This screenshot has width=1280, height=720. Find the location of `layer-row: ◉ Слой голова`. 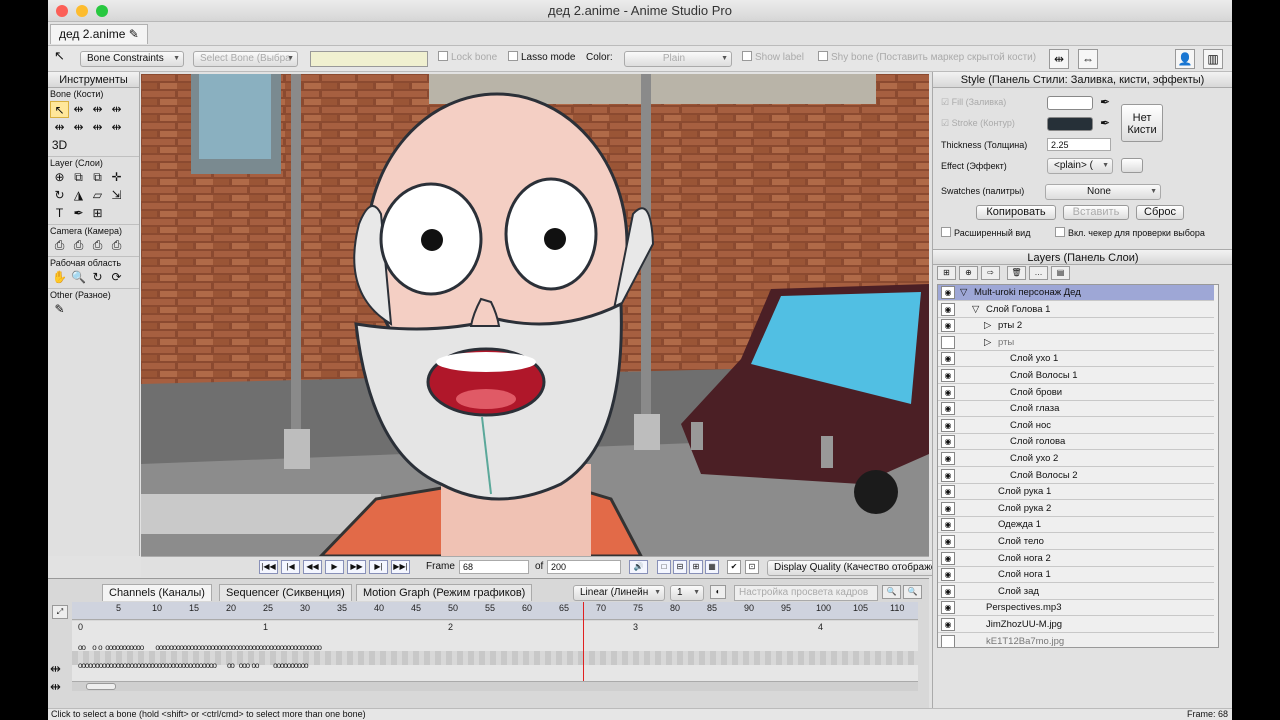

layer-row: ◉ Слой голова is located at coordinates (1076, 442).